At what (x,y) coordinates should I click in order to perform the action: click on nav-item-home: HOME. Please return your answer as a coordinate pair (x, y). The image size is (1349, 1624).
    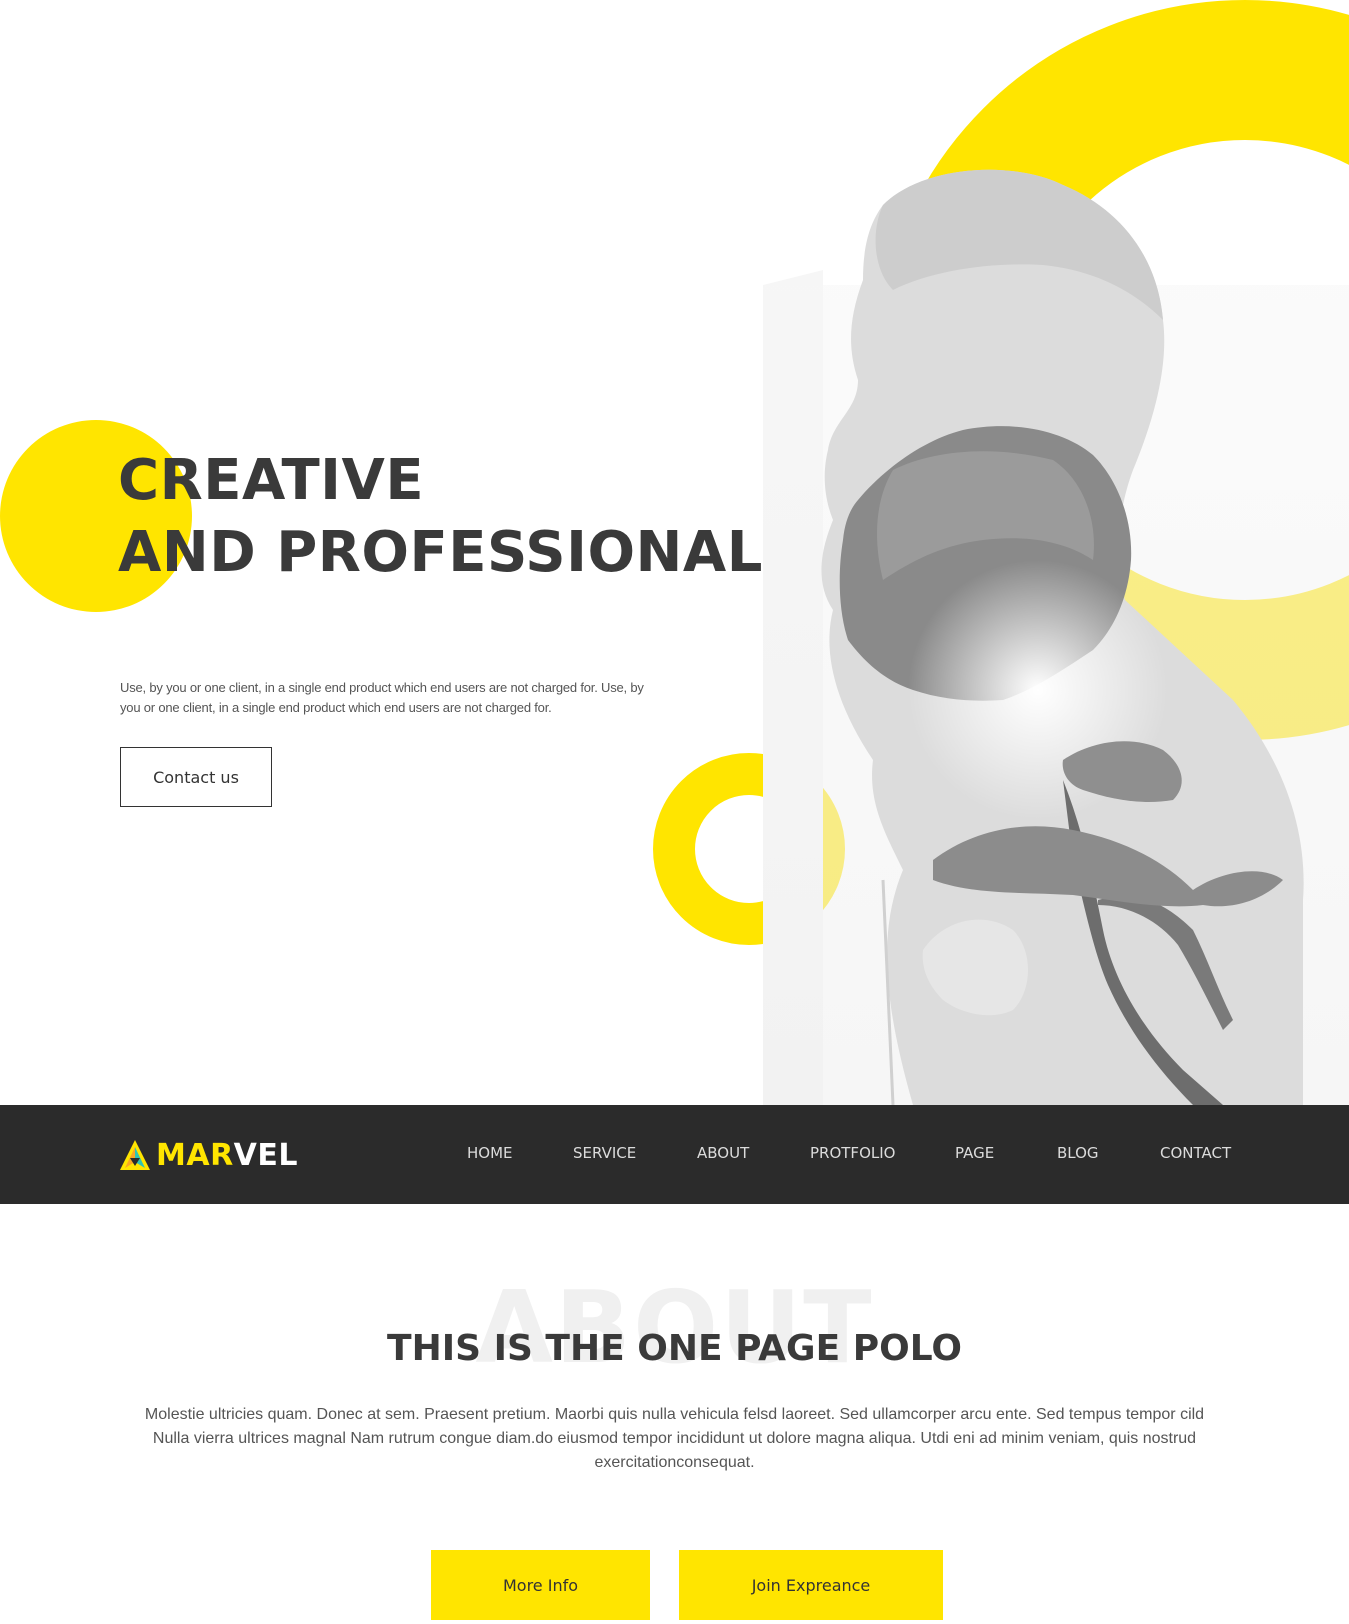
    Looking at the image, I should click on (490, 1153).